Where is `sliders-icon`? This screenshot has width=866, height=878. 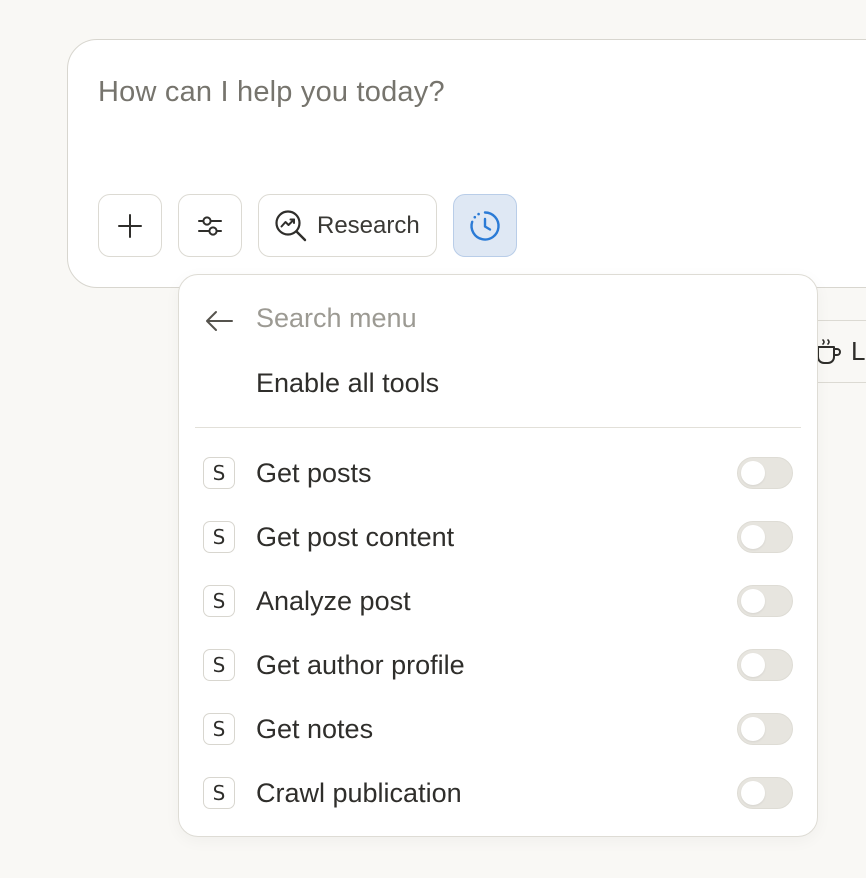 sliders-icon is located at coordinates (210, 225).